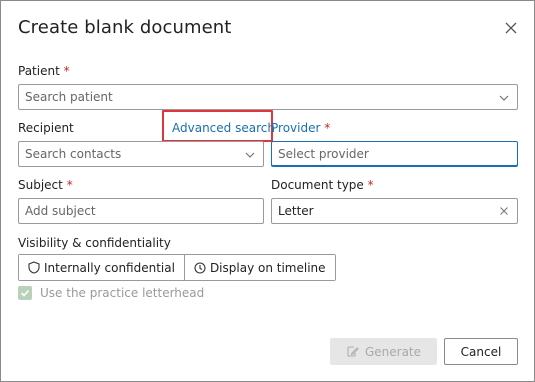 The image size is (535, 382). What do you see at coordinates (393, 351) in the screenshot?
I see `generate-label: Generate` at bounding box center [393, 351].